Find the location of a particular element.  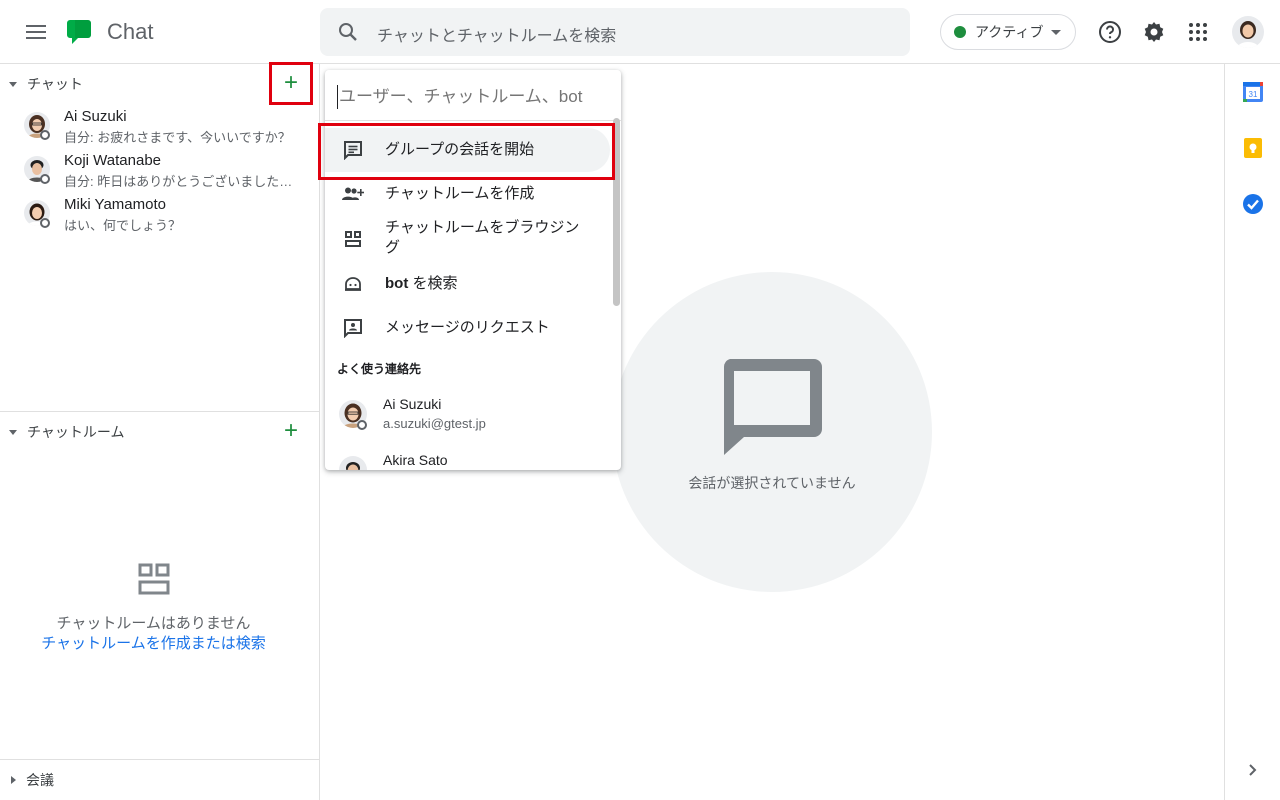

rooms-empty-text: チャットルームはありません is located at coordinates (153, 623).